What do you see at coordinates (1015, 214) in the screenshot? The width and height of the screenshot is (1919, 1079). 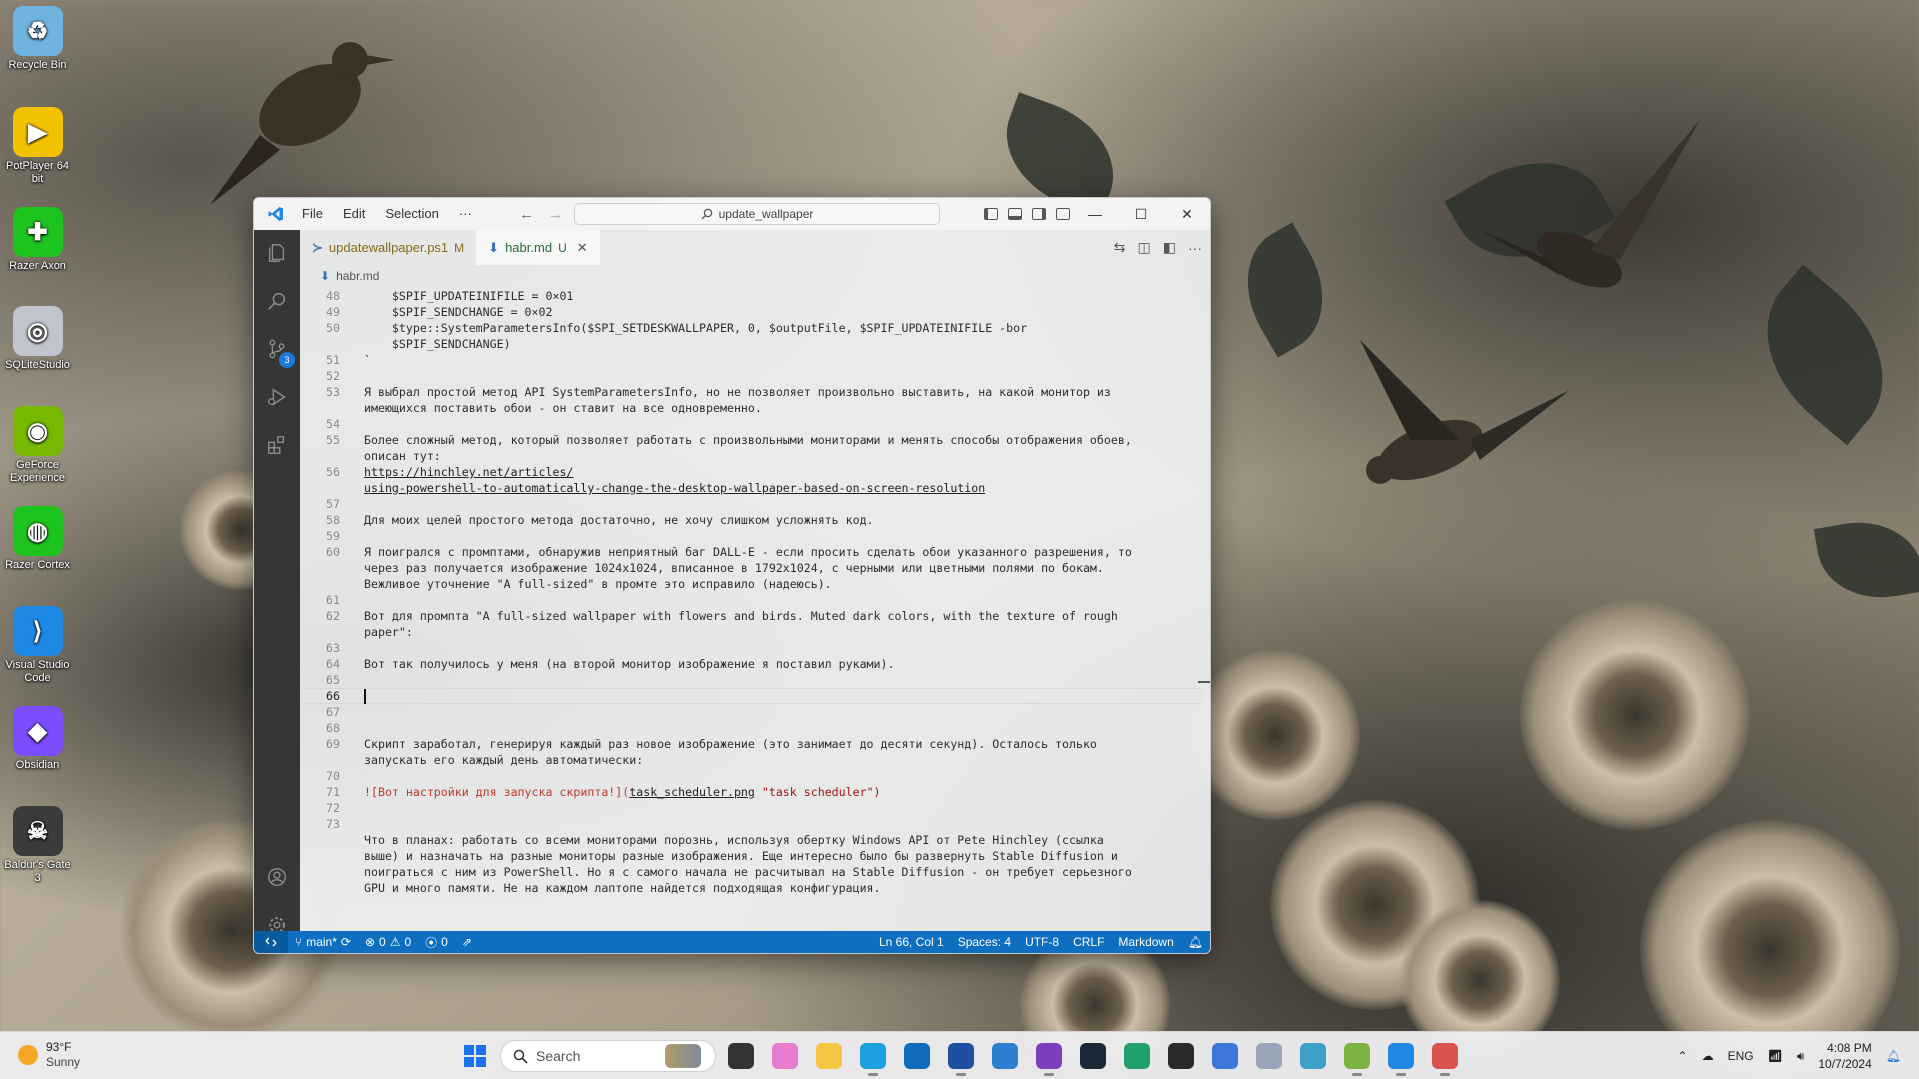 I see `toggle-panel-icon` at bounding box center [1015, 214].